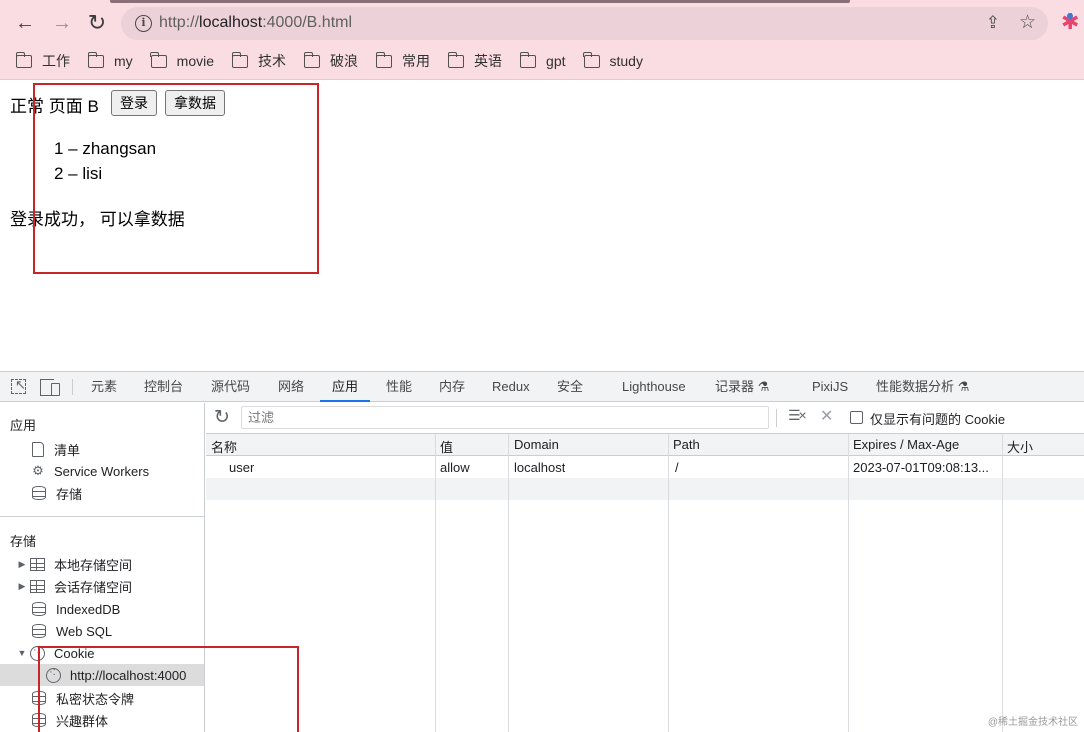  What do you see at coordinates (230, 387) in the screenshot?
I see `tab-sources: 源代码` at bounding box center [230, 387].